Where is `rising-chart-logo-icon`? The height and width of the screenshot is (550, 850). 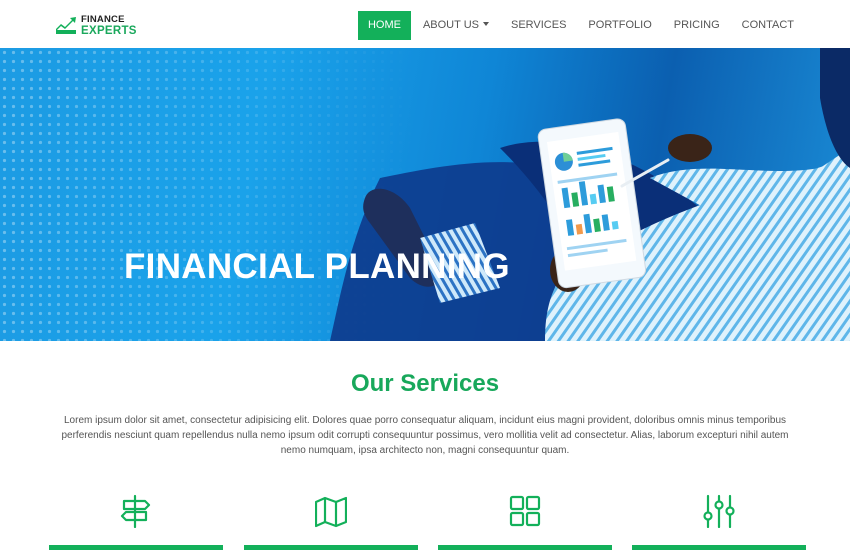 rising-chart-logo-icon is located at coordinates (66, 25).